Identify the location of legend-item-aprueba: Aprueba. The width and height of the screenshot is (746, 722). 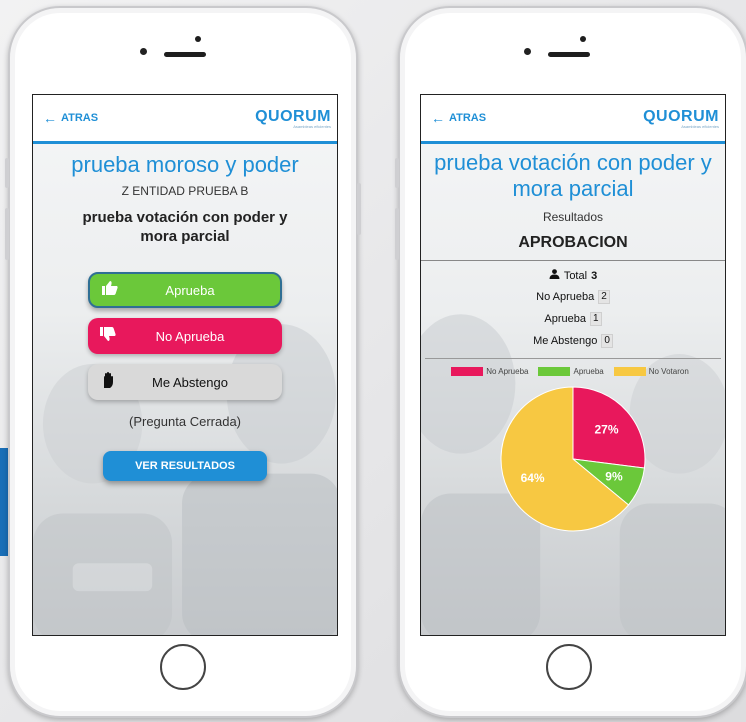
(571, 371).